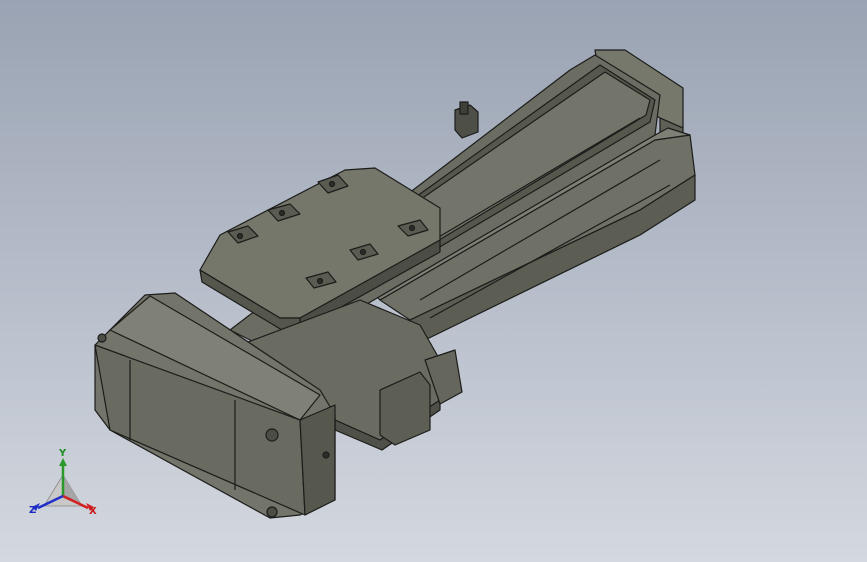  I want to click on sensor-bracket, so click(466, 120).